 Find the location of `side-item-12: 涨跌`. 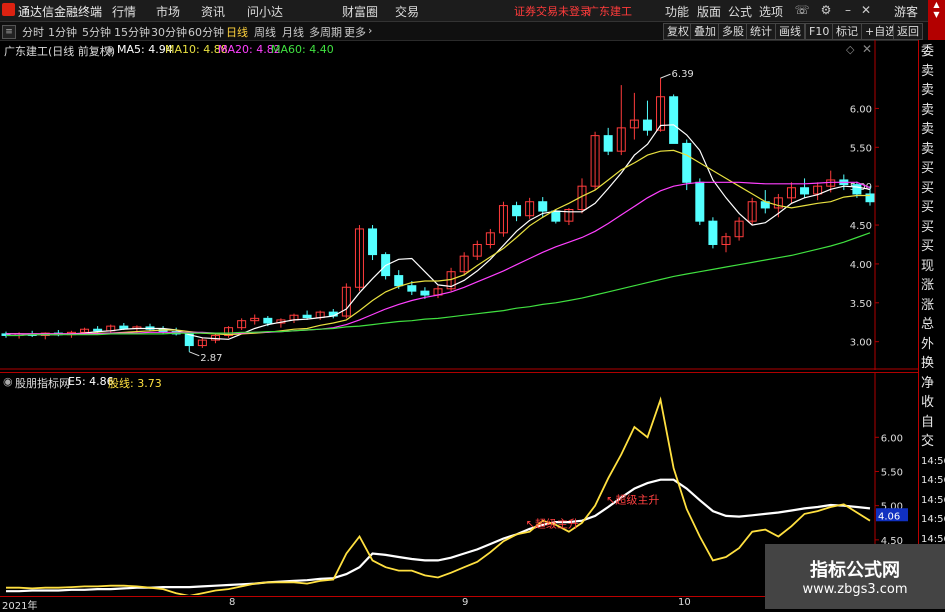

side-item-12: 涨跌 is located at coordinates (933, 285).